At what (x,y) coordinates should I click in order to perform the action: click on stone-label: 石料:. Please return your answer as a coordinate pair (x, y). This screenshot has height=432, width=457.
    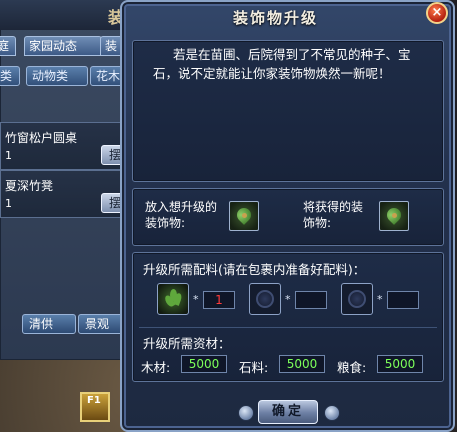
    Looking at the image, I should click on (254, 367).